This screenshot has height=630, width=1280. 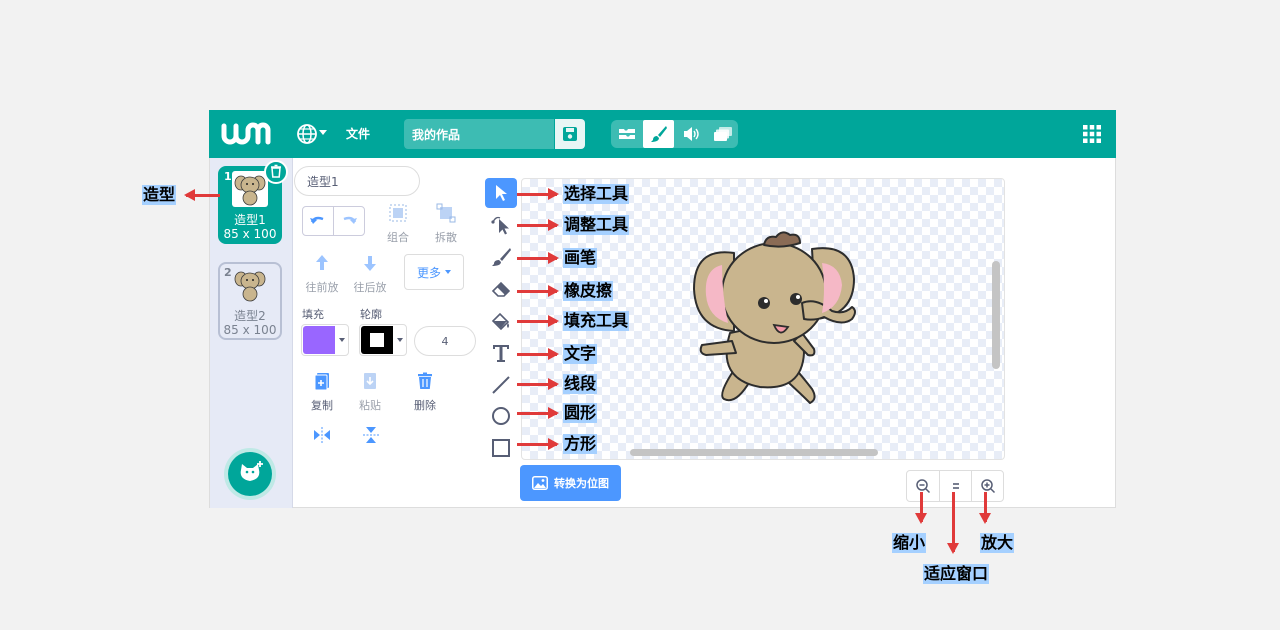 What do you see at coordinates (370, 405) in the screenshot?
I see `paste-label: 粘贴` at bounding box center [370, 405].